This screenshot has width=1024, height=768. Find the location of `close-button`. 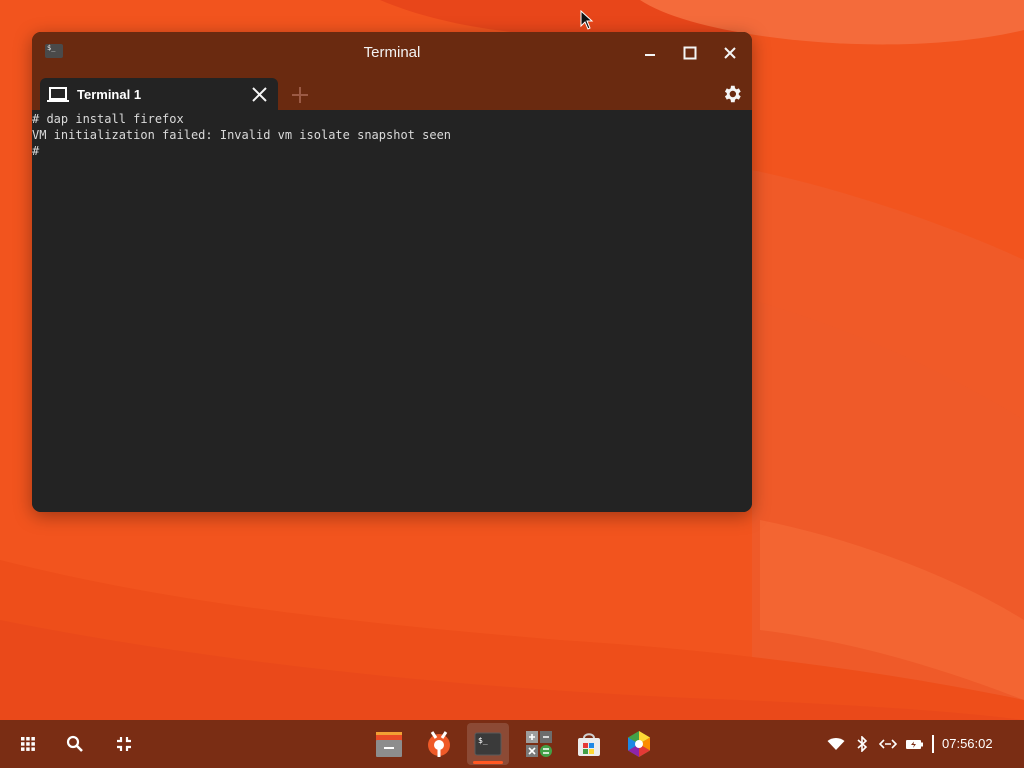

close-button is located at coordinates (730, 53).